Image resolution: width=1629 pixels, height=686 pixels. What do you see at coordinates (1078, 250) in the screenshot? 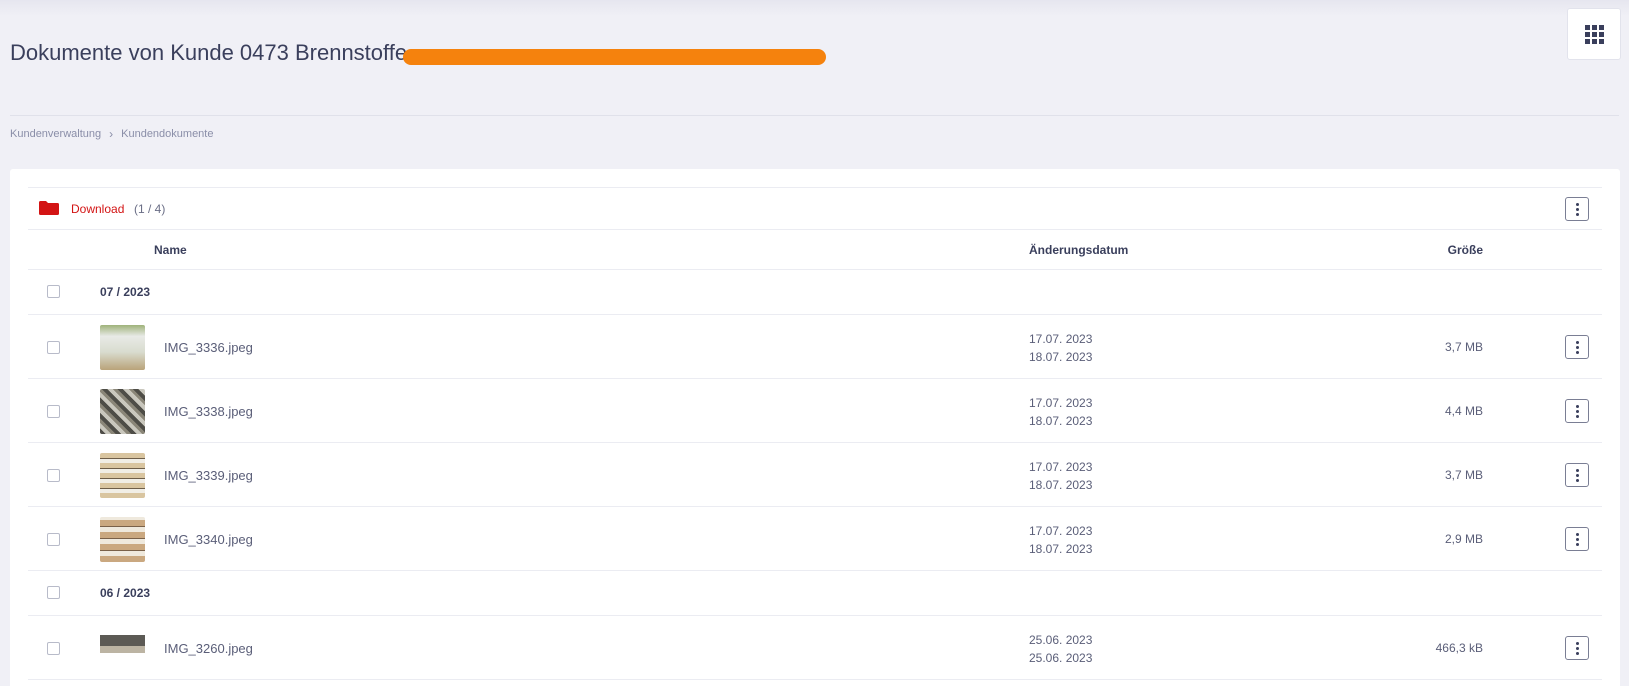
I see `column-header-date: Änderungsdatum` at bounding box center [1078, 250].